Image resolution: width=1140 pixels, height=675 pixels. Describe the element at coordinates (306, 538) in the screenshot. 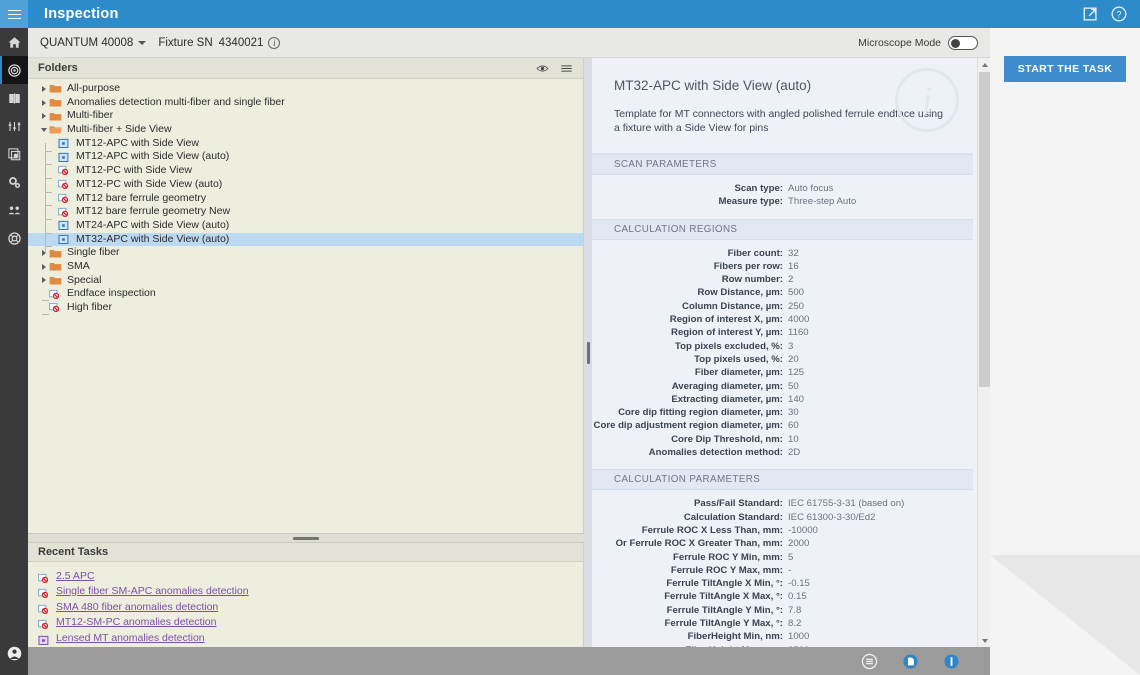

I see `horizontal-splitter` at that location.